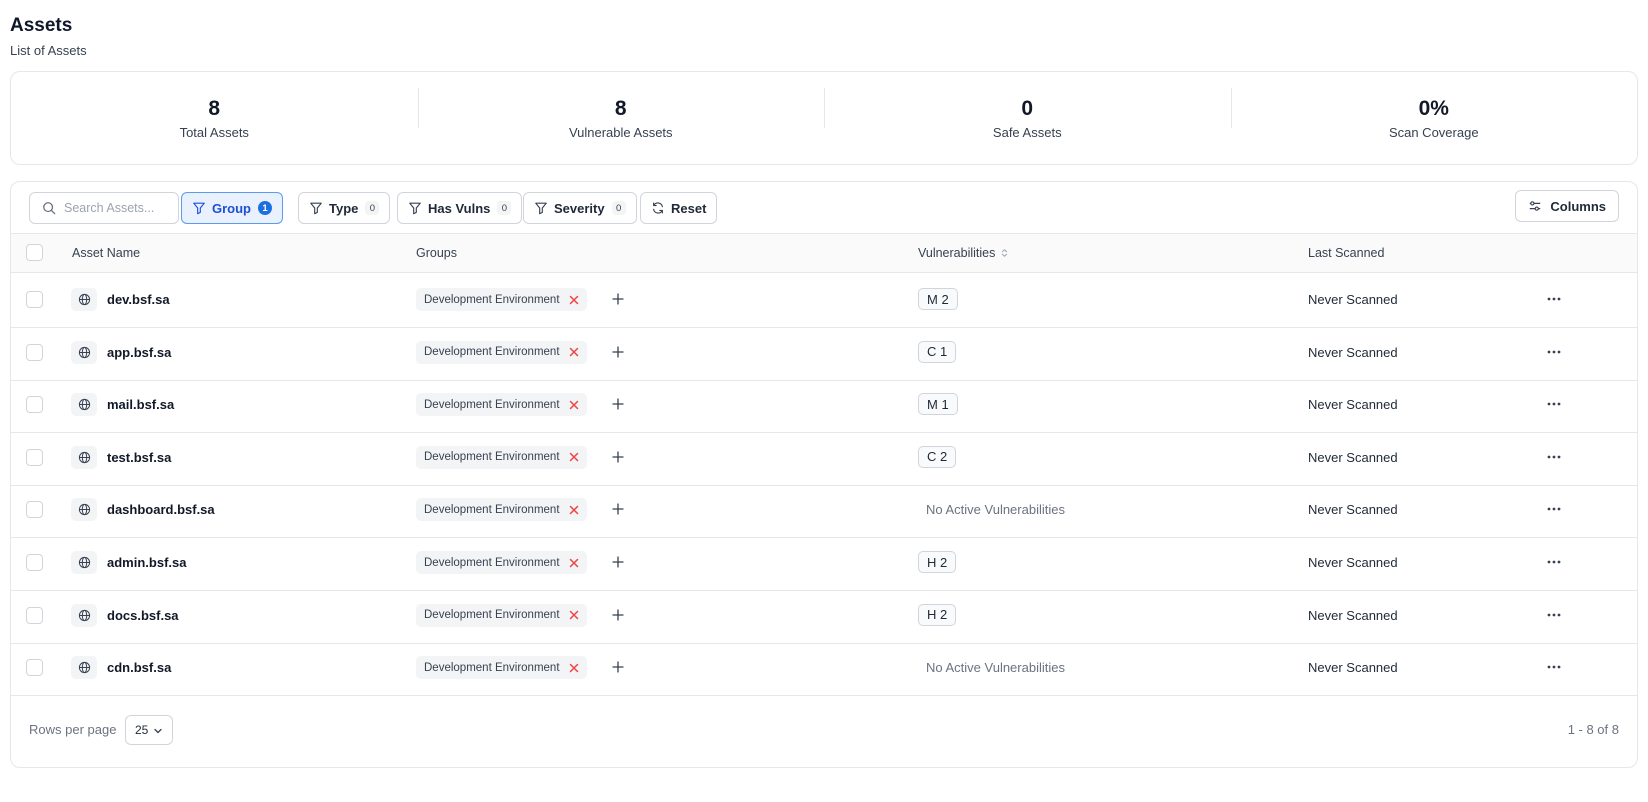  What do you see at coordinates (995, 510) in the screenshot?
I see `no-vulnerabilities-text: No Active Vulnerabilities` at bounding box center [995, 510].